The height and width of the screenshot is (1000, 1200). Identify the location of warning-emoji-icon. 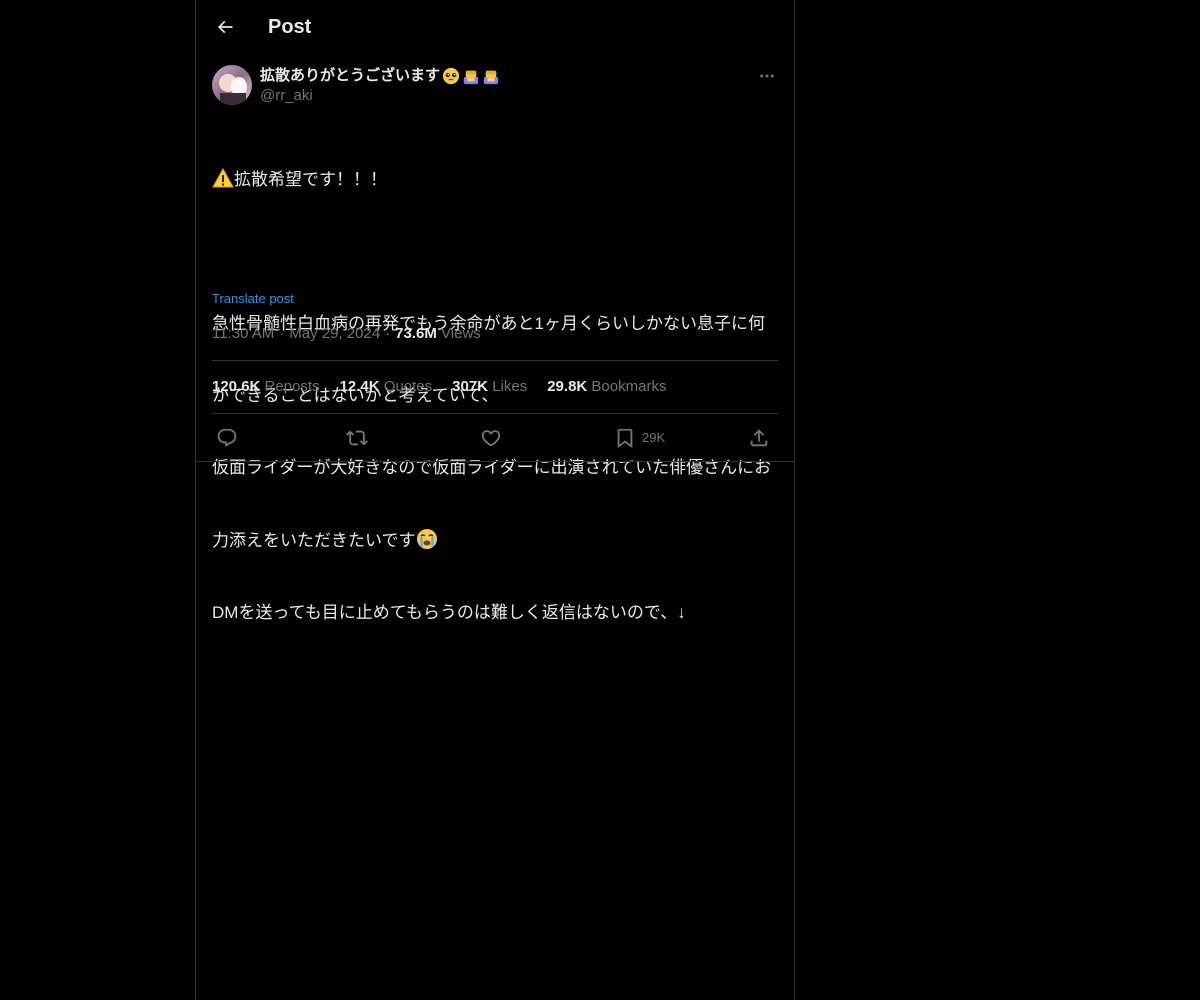
(223, 177).